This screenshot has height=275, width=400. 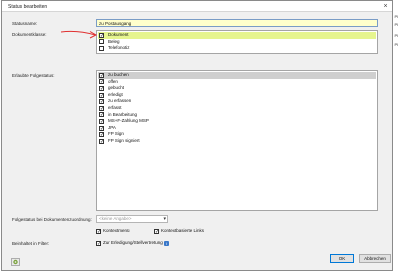 What do you see at coordinates (124, 140) in the screenshot?
I see `folgestatus-item-label: FP Sign signiert` at bounding box center [124, 140].